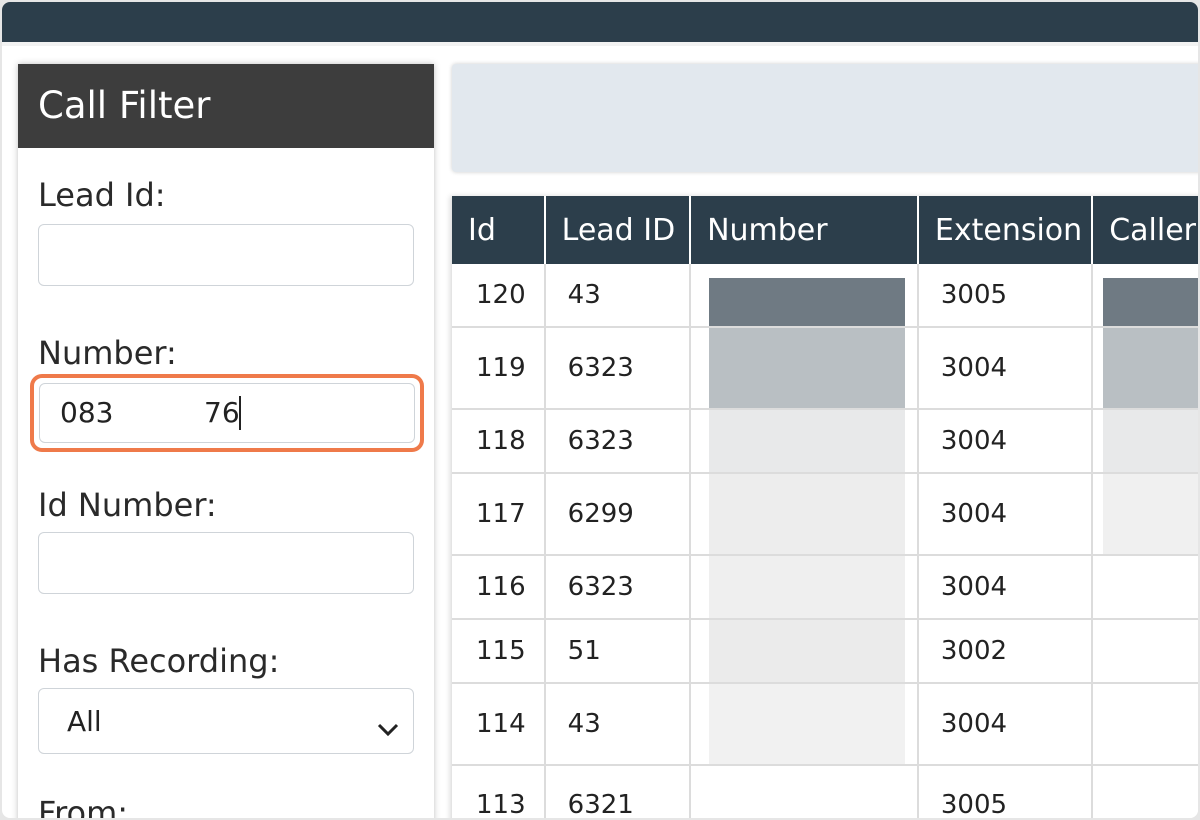 The image size is (1200, 820). Describe the element at coordinates (499, 514) in the screenshot. I see `cell-id: 117` at that location.